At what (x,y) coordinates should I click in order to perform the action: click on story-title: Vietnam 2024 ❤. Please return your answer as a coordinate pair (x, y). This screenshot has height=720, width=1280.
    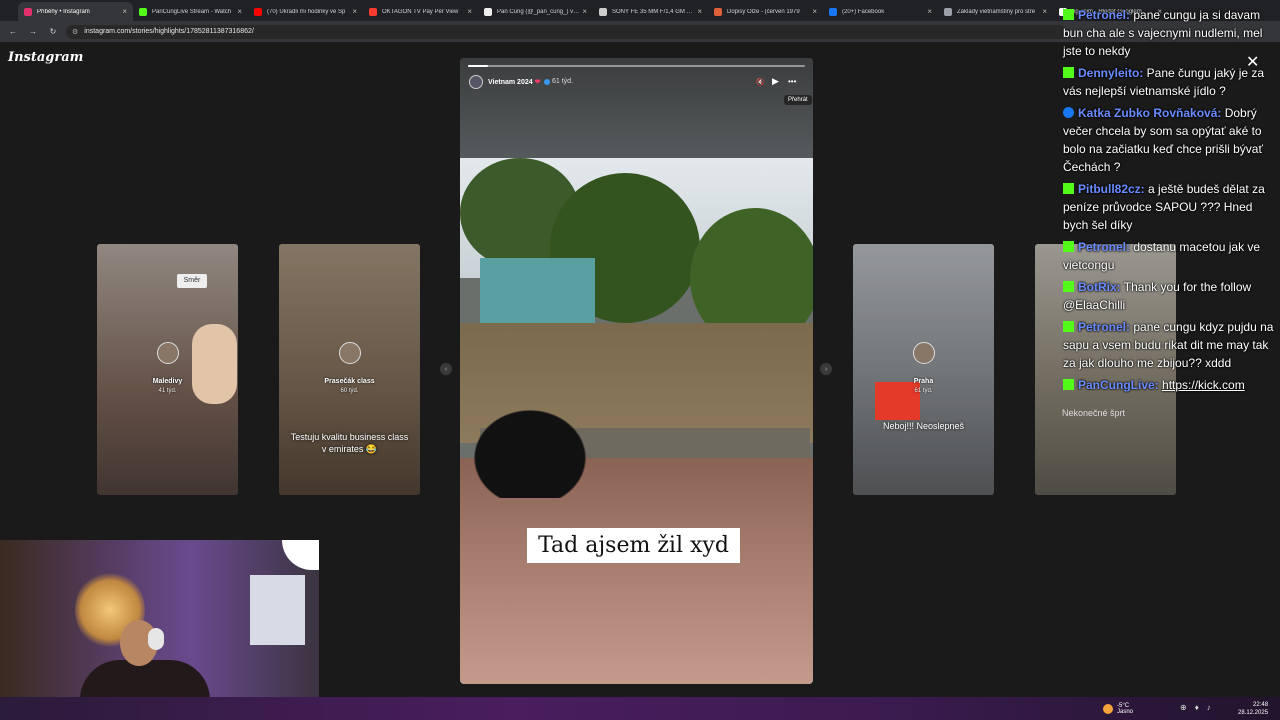
    Looking at the image, I should click on (514, 82).